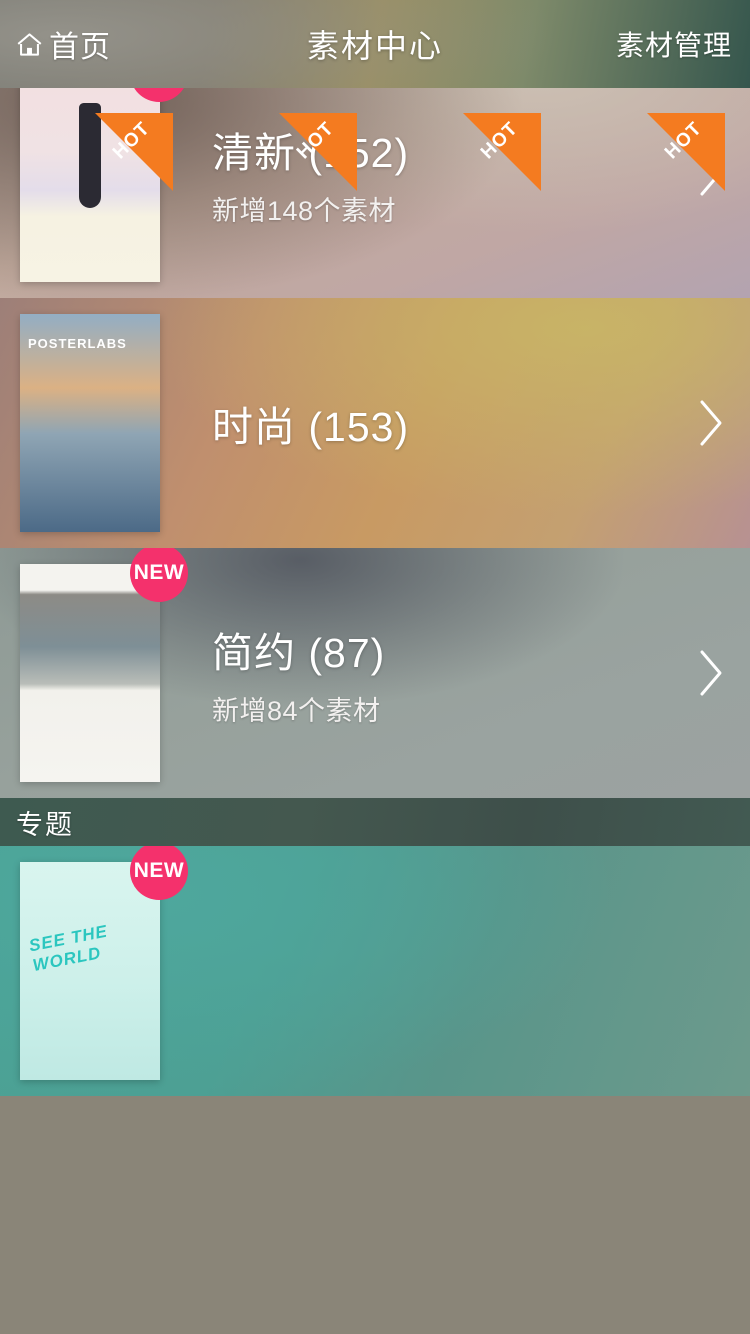  Describe the element at coordinates (296, 710) in the screenshot. I see `category-subtitle: 新增84个素材` at that location.